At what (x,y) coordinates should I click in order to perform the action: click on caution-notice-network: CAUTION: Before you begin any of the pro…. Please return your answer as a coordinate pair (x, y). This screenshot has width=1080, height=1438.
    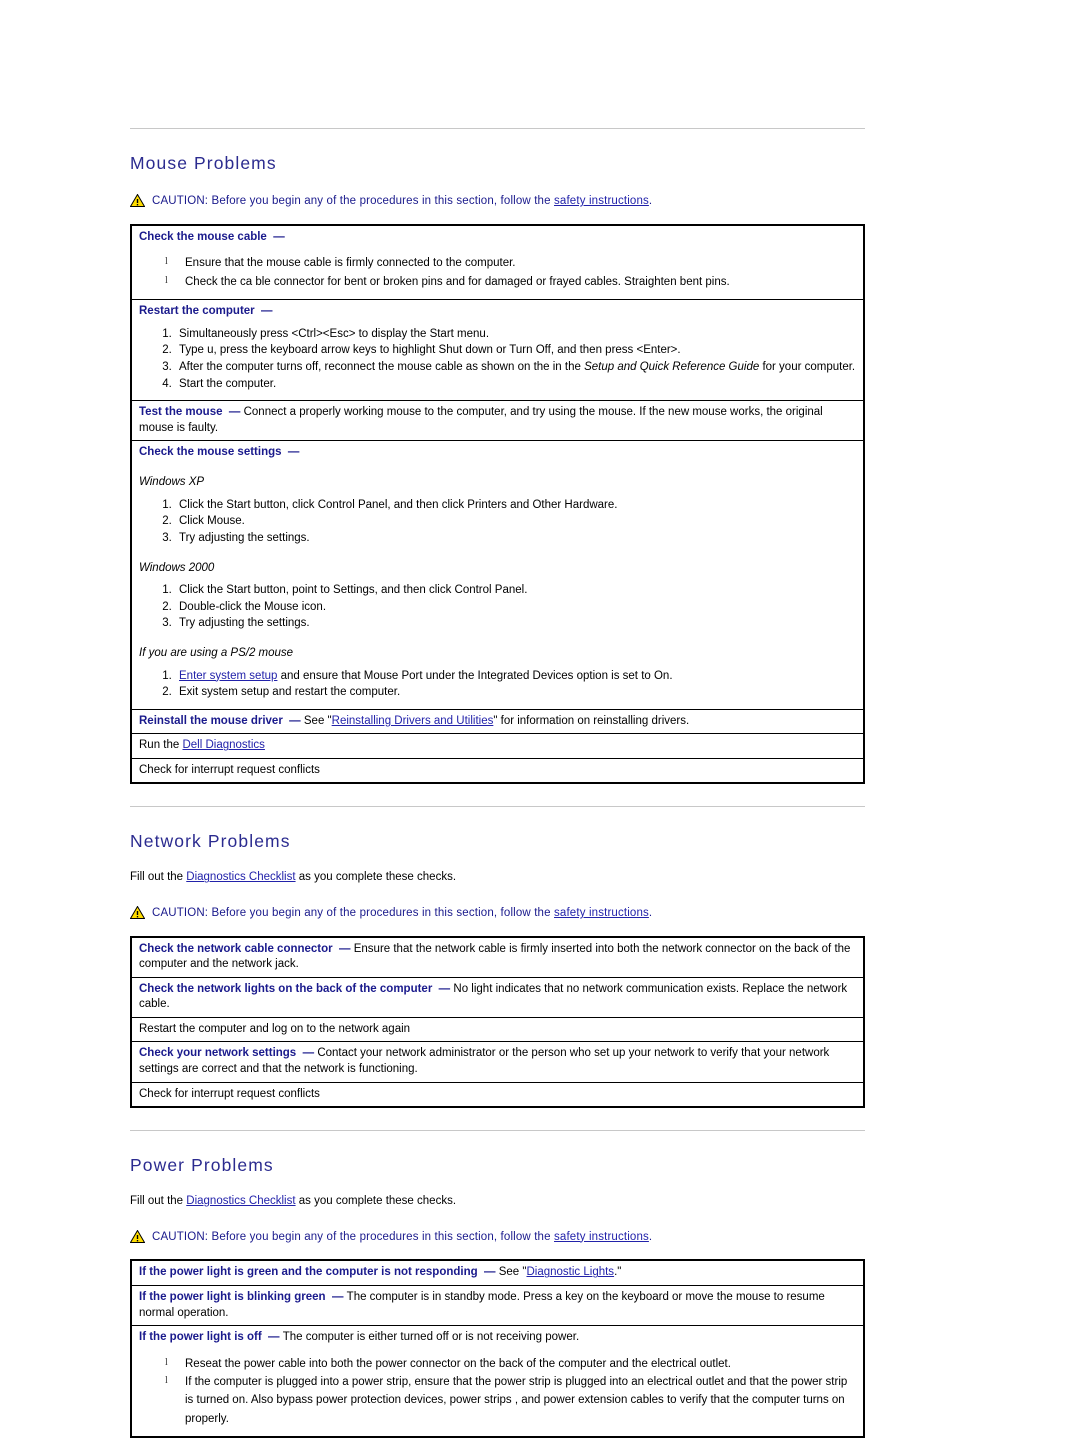
    Looking at the image, I should click on (497, 914).